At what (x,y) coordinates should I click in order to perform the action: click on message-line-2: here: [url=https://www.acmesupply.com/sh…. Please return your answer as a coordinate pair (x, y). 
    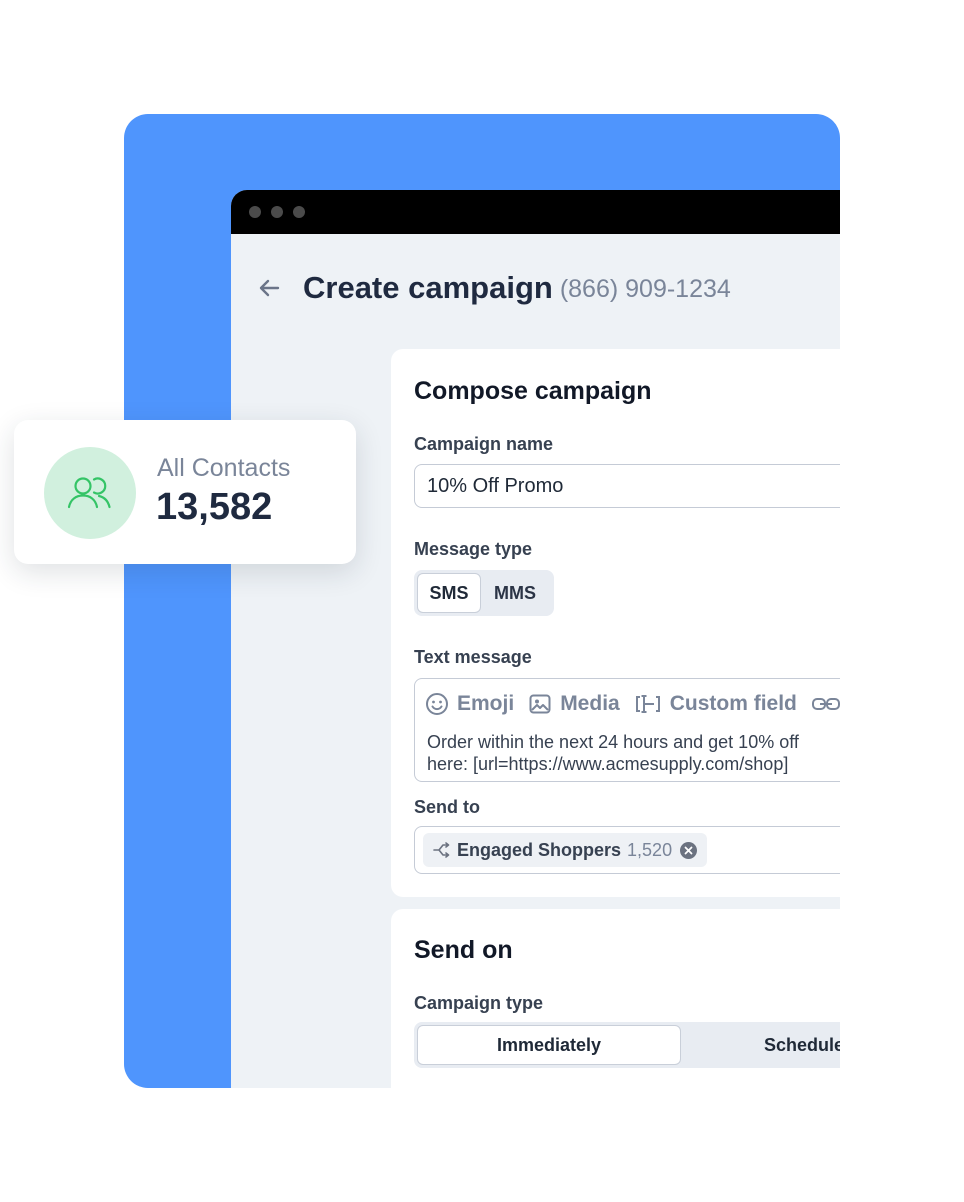
    Looking at the image, I should click on (608, 764).